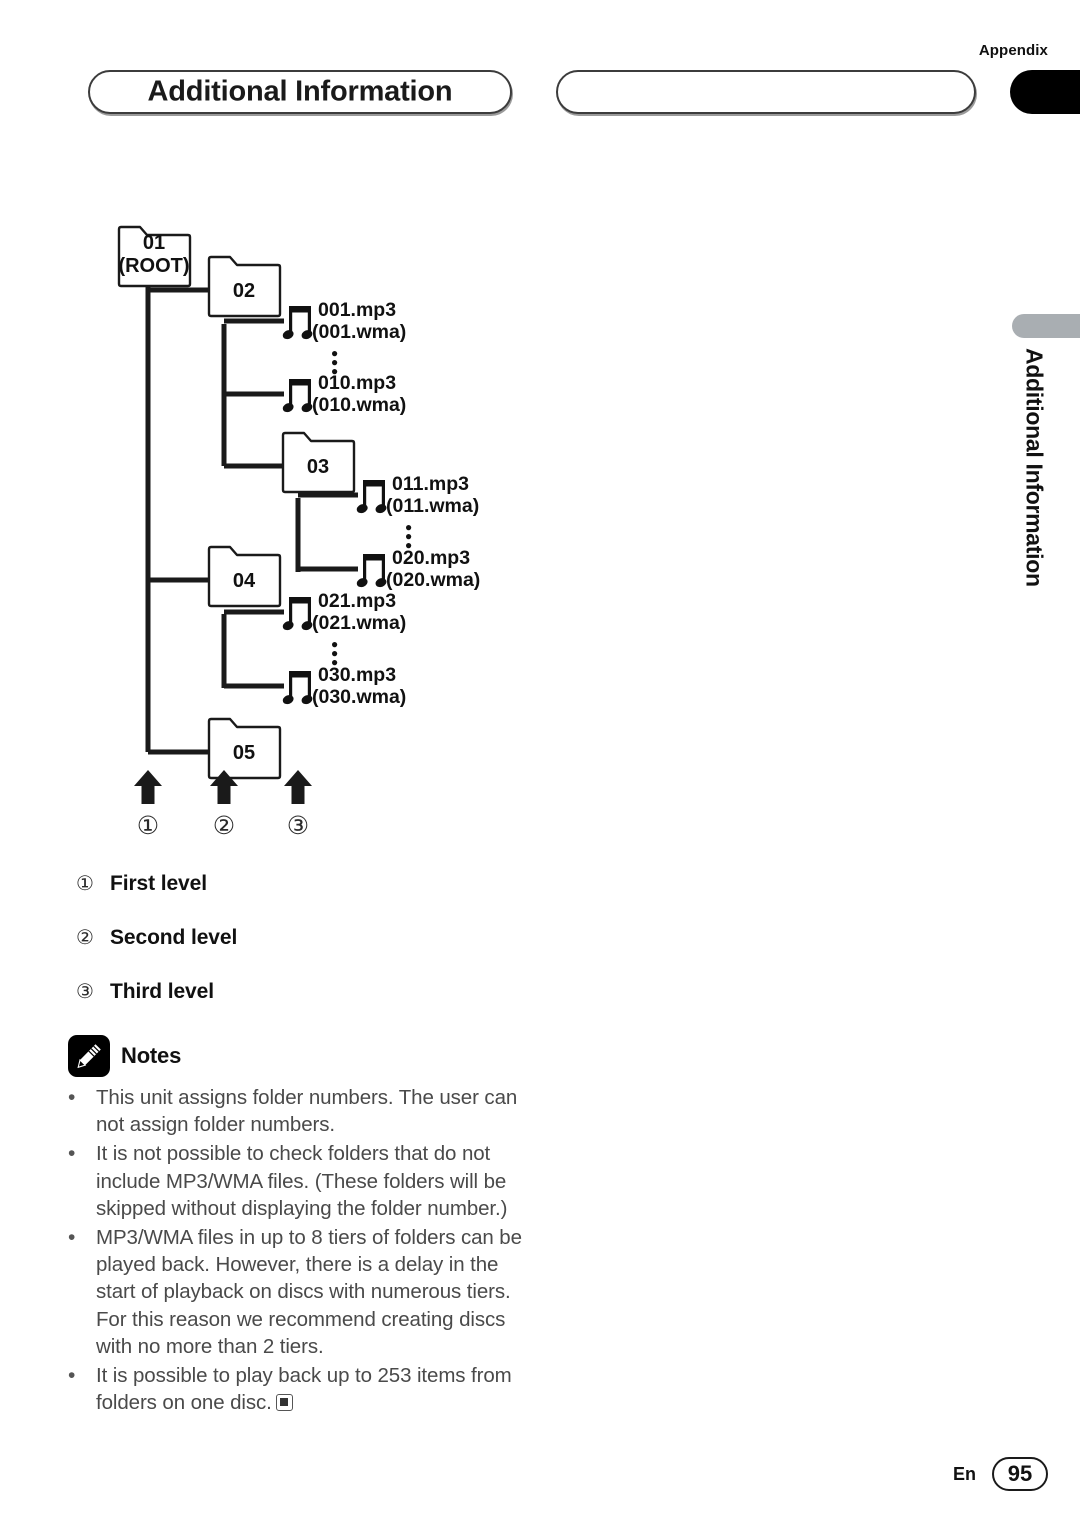  What do you see at coordinates (148, 787) in the screenshot?
I see `level-arrow-1-icon` at bounding box center [148, 787].